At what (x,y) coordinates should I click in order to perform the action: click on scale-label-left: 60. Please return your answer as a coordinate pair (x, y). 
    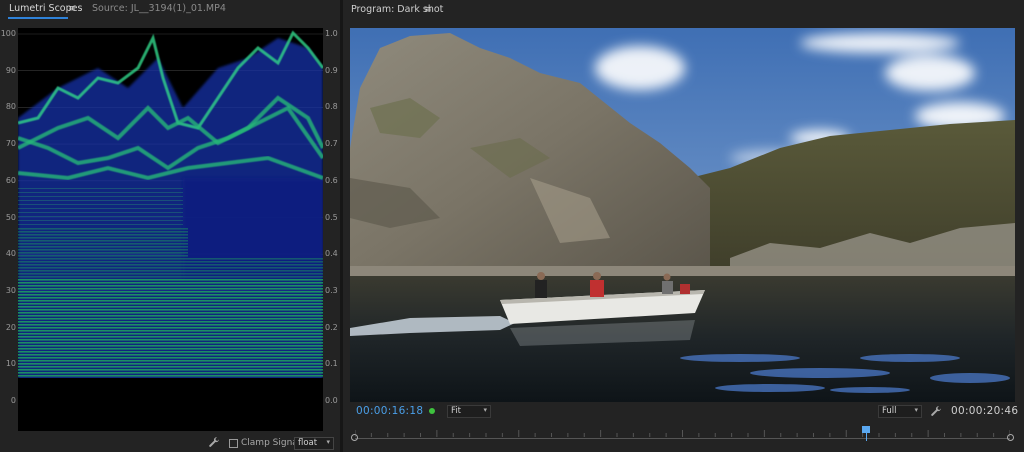
    Looking at the image, I should click on (10, 180).